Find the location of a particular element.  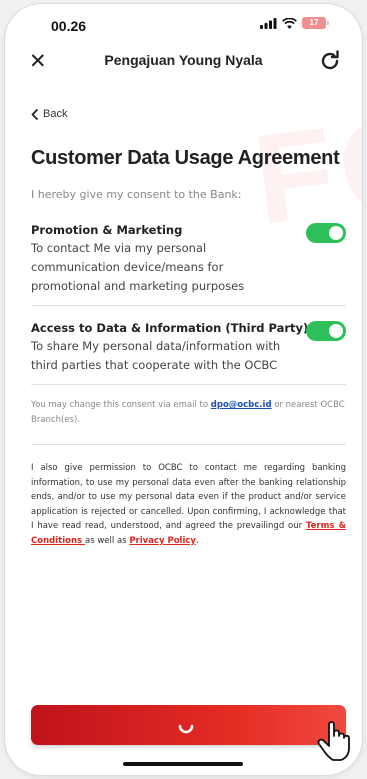

battery-icon: 17 is located at coordinates (315, 23).